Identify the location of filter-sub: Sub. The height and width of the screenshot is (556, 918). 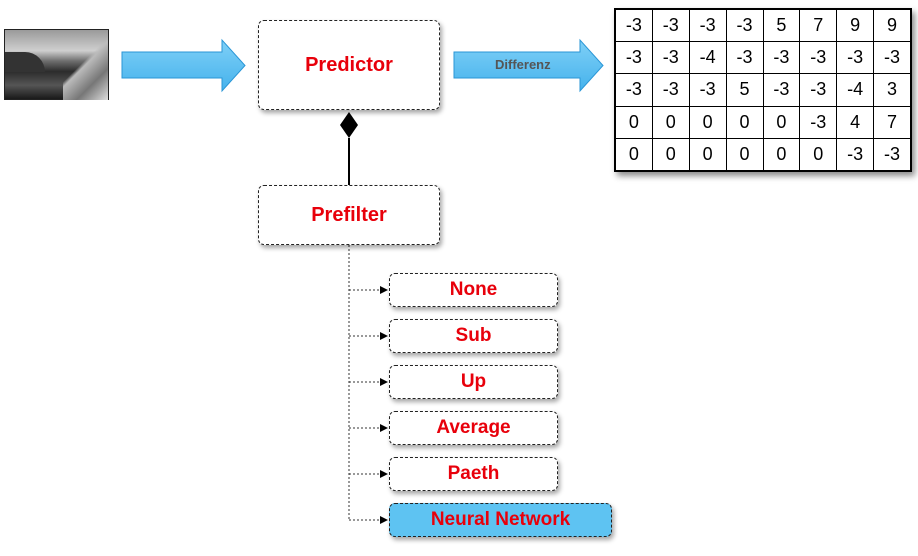
(473, 336).